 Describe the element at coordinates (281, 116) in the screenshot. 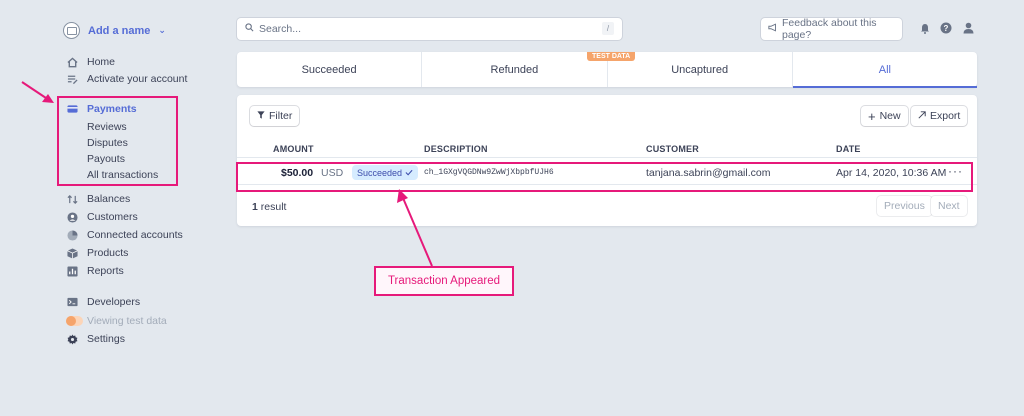

I see `filter-label: Filter` at that location.